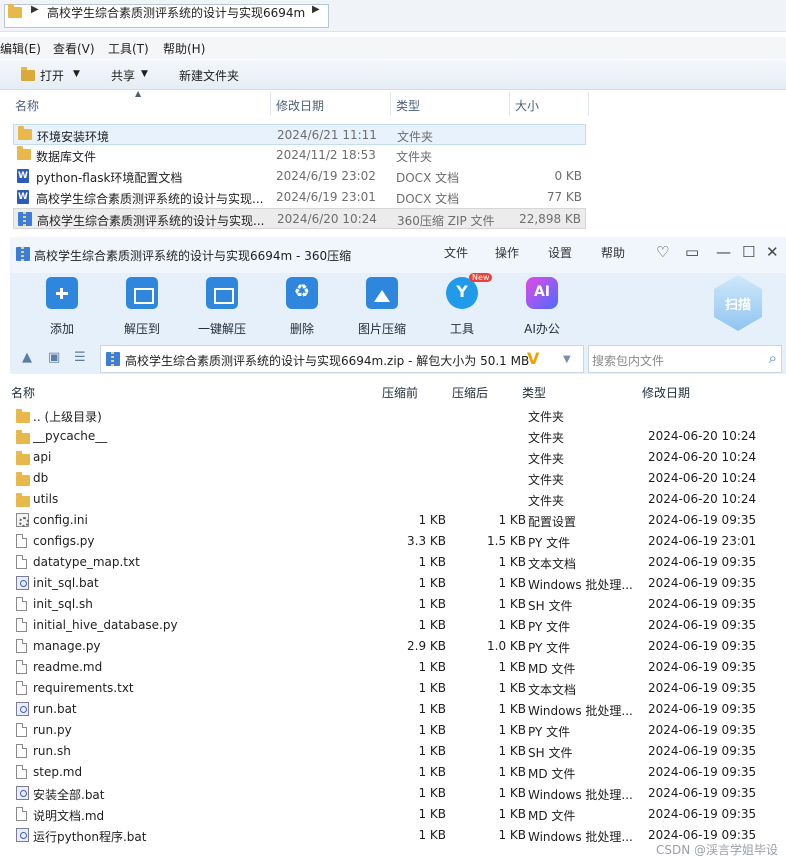 The image size is (786, 864). Describe the element at coordinates (327, 219) in the screenshot. I see `file-date: 2024/6/20 10:24` at that location.